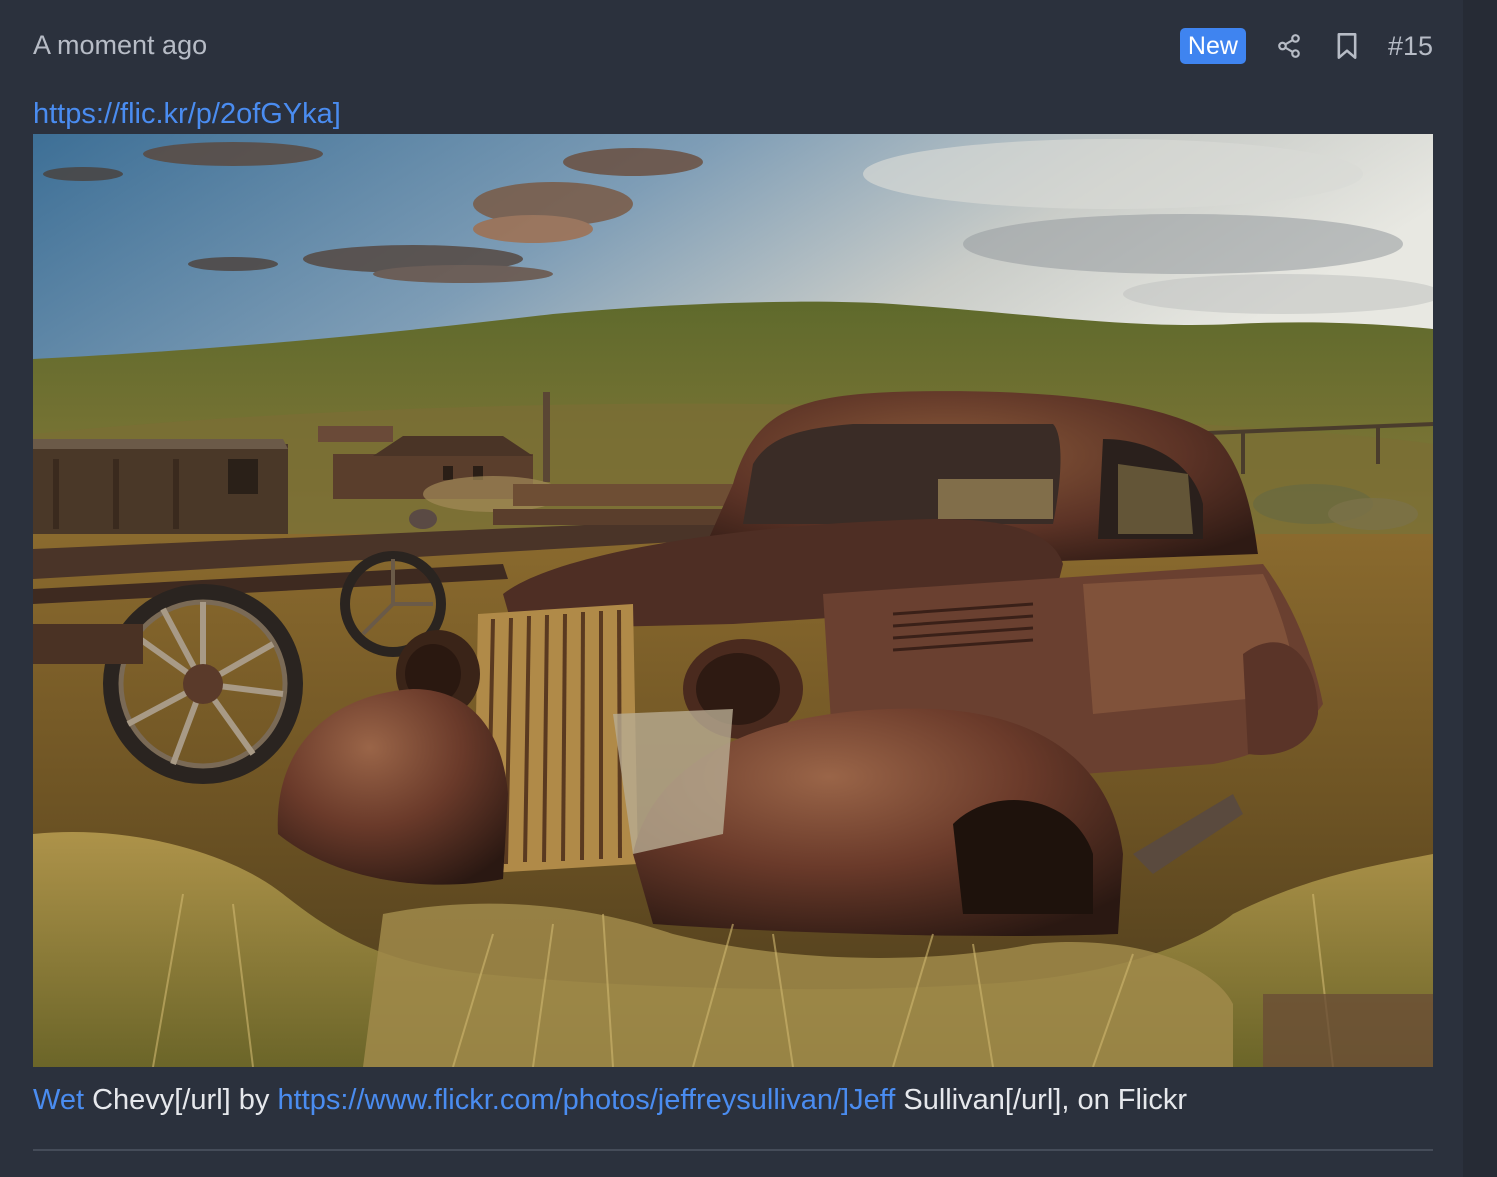  I want to click on caption-text-1: Chevy[/url] by, so click(181, 1100).